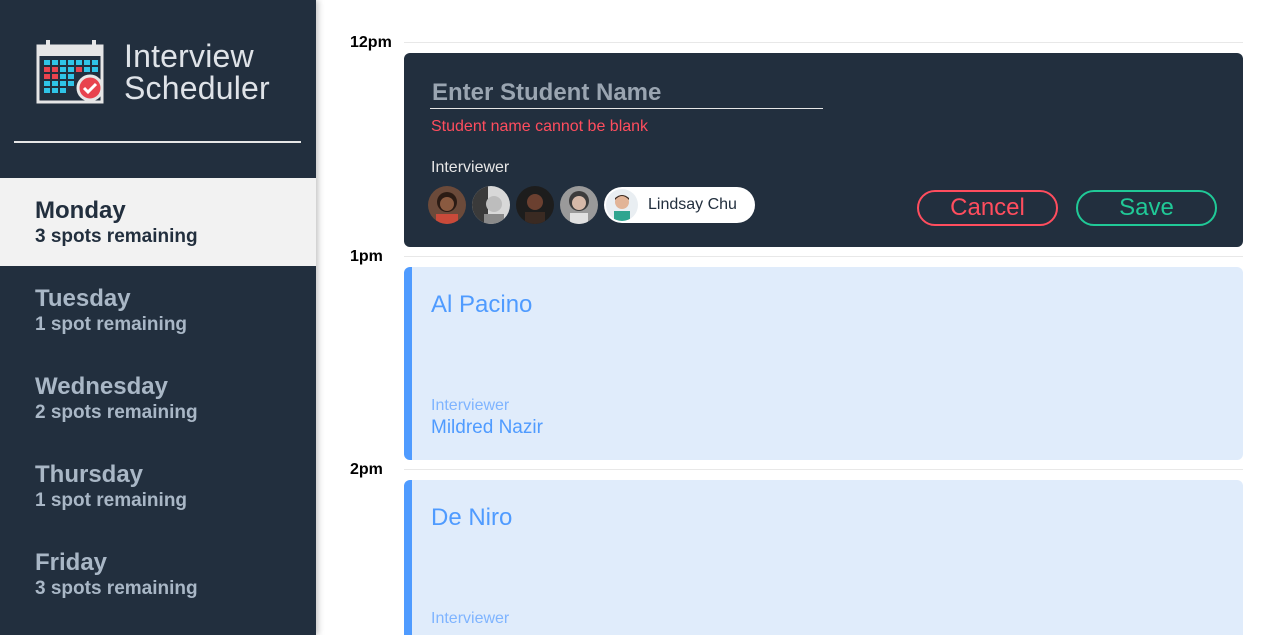 This screenshot has width=1277, height=635. What do you see at coordinates (70, 72) in the screenshot?
I see `calendar-check-icon` at bounding box center [70, 72].